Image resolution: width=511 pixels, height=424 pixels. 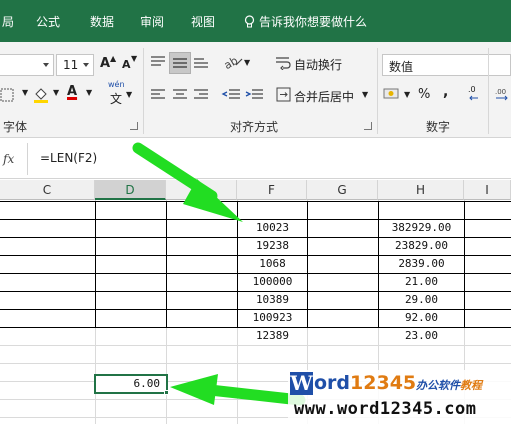 What do you see at coordinates (131, 384) in the screenshot?
I see `active-cell: 6.00` at bounding box center [131, 384].